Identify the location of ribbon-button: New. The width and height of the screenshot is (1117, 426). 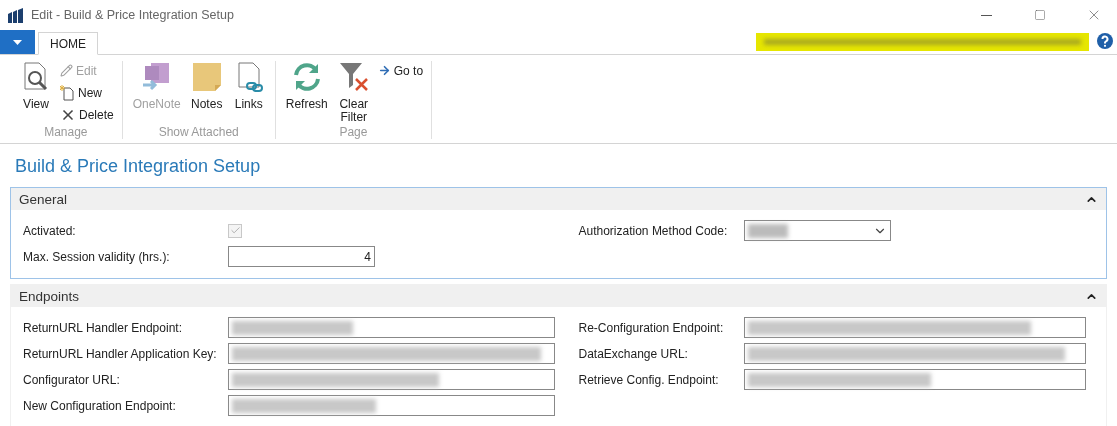
(87, 92).